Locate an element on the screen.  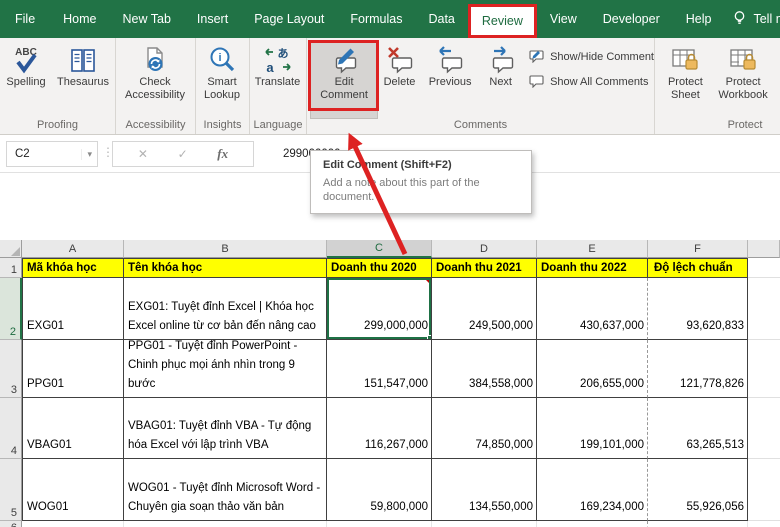
cell-b1: Tên khóa học is located at coordinates (225, 268).